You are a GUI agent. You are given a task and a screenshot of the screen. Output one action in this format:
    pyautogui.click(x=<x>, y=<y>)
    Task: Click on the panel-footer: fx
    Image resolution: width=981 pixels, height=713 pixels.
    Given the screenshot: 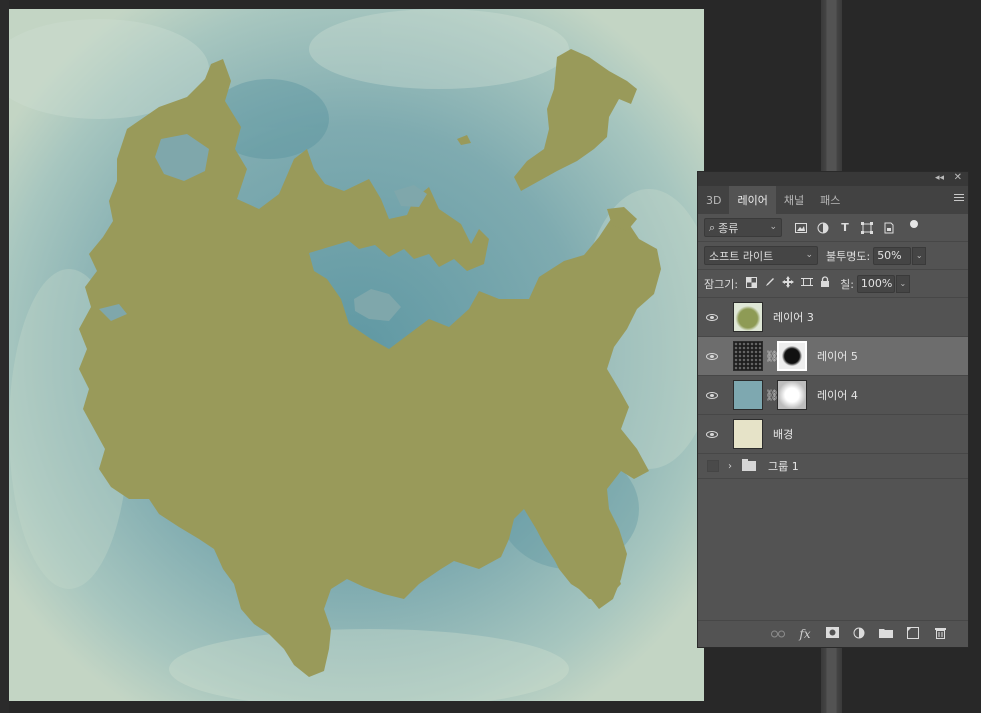 What is the action you would take?
    pyautogui.click(x=833, y=633)
    